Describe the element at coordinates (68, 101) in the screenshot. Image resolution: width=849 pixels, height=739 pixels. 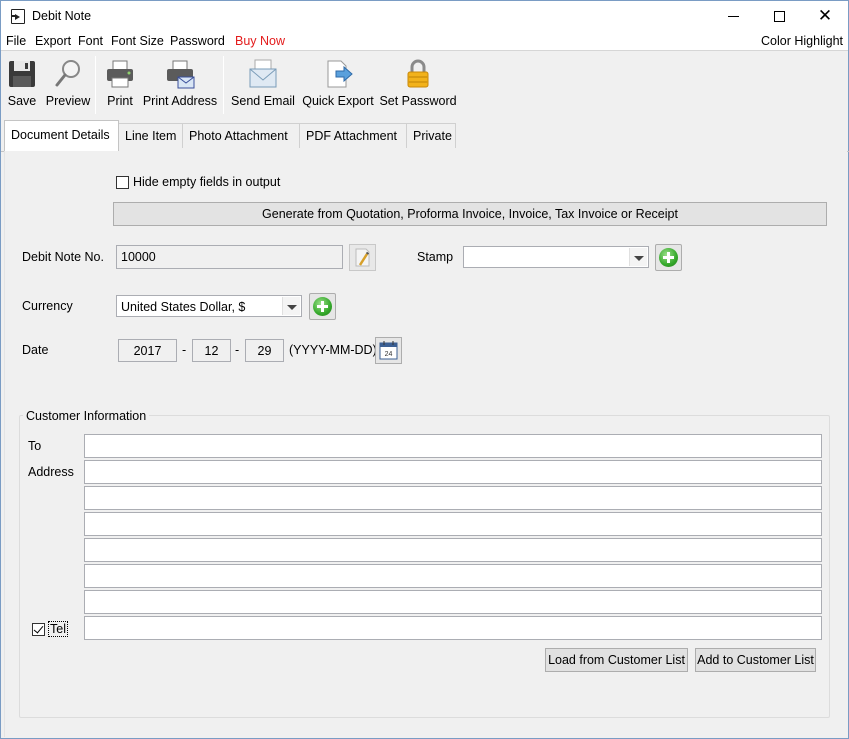
I see `preview-label: Preview` at that location.